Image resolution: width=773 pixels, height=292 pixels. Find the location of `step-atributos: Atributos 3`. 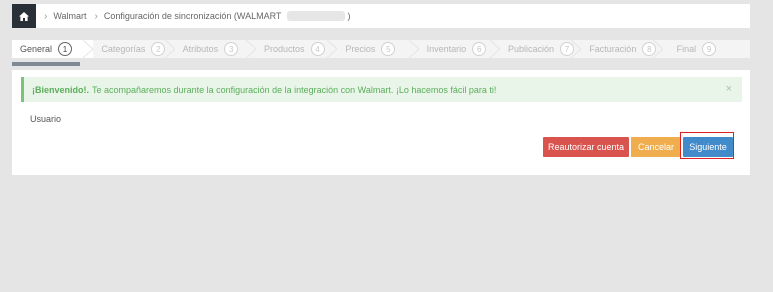

step-atributos: Atributos 3 is located at coordinates (215, 49).